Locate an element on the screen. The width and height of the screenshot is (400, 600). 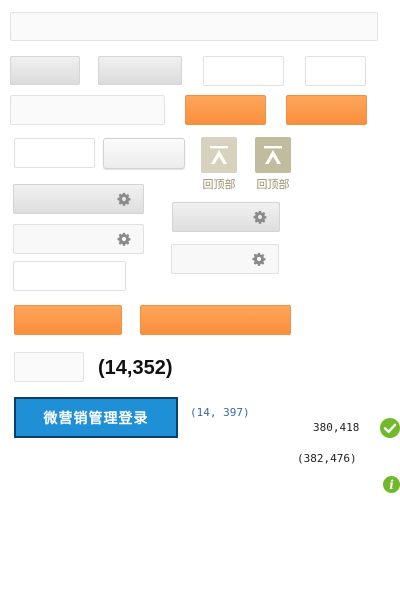
check-circle-icon is located at coordinates (390, 428).